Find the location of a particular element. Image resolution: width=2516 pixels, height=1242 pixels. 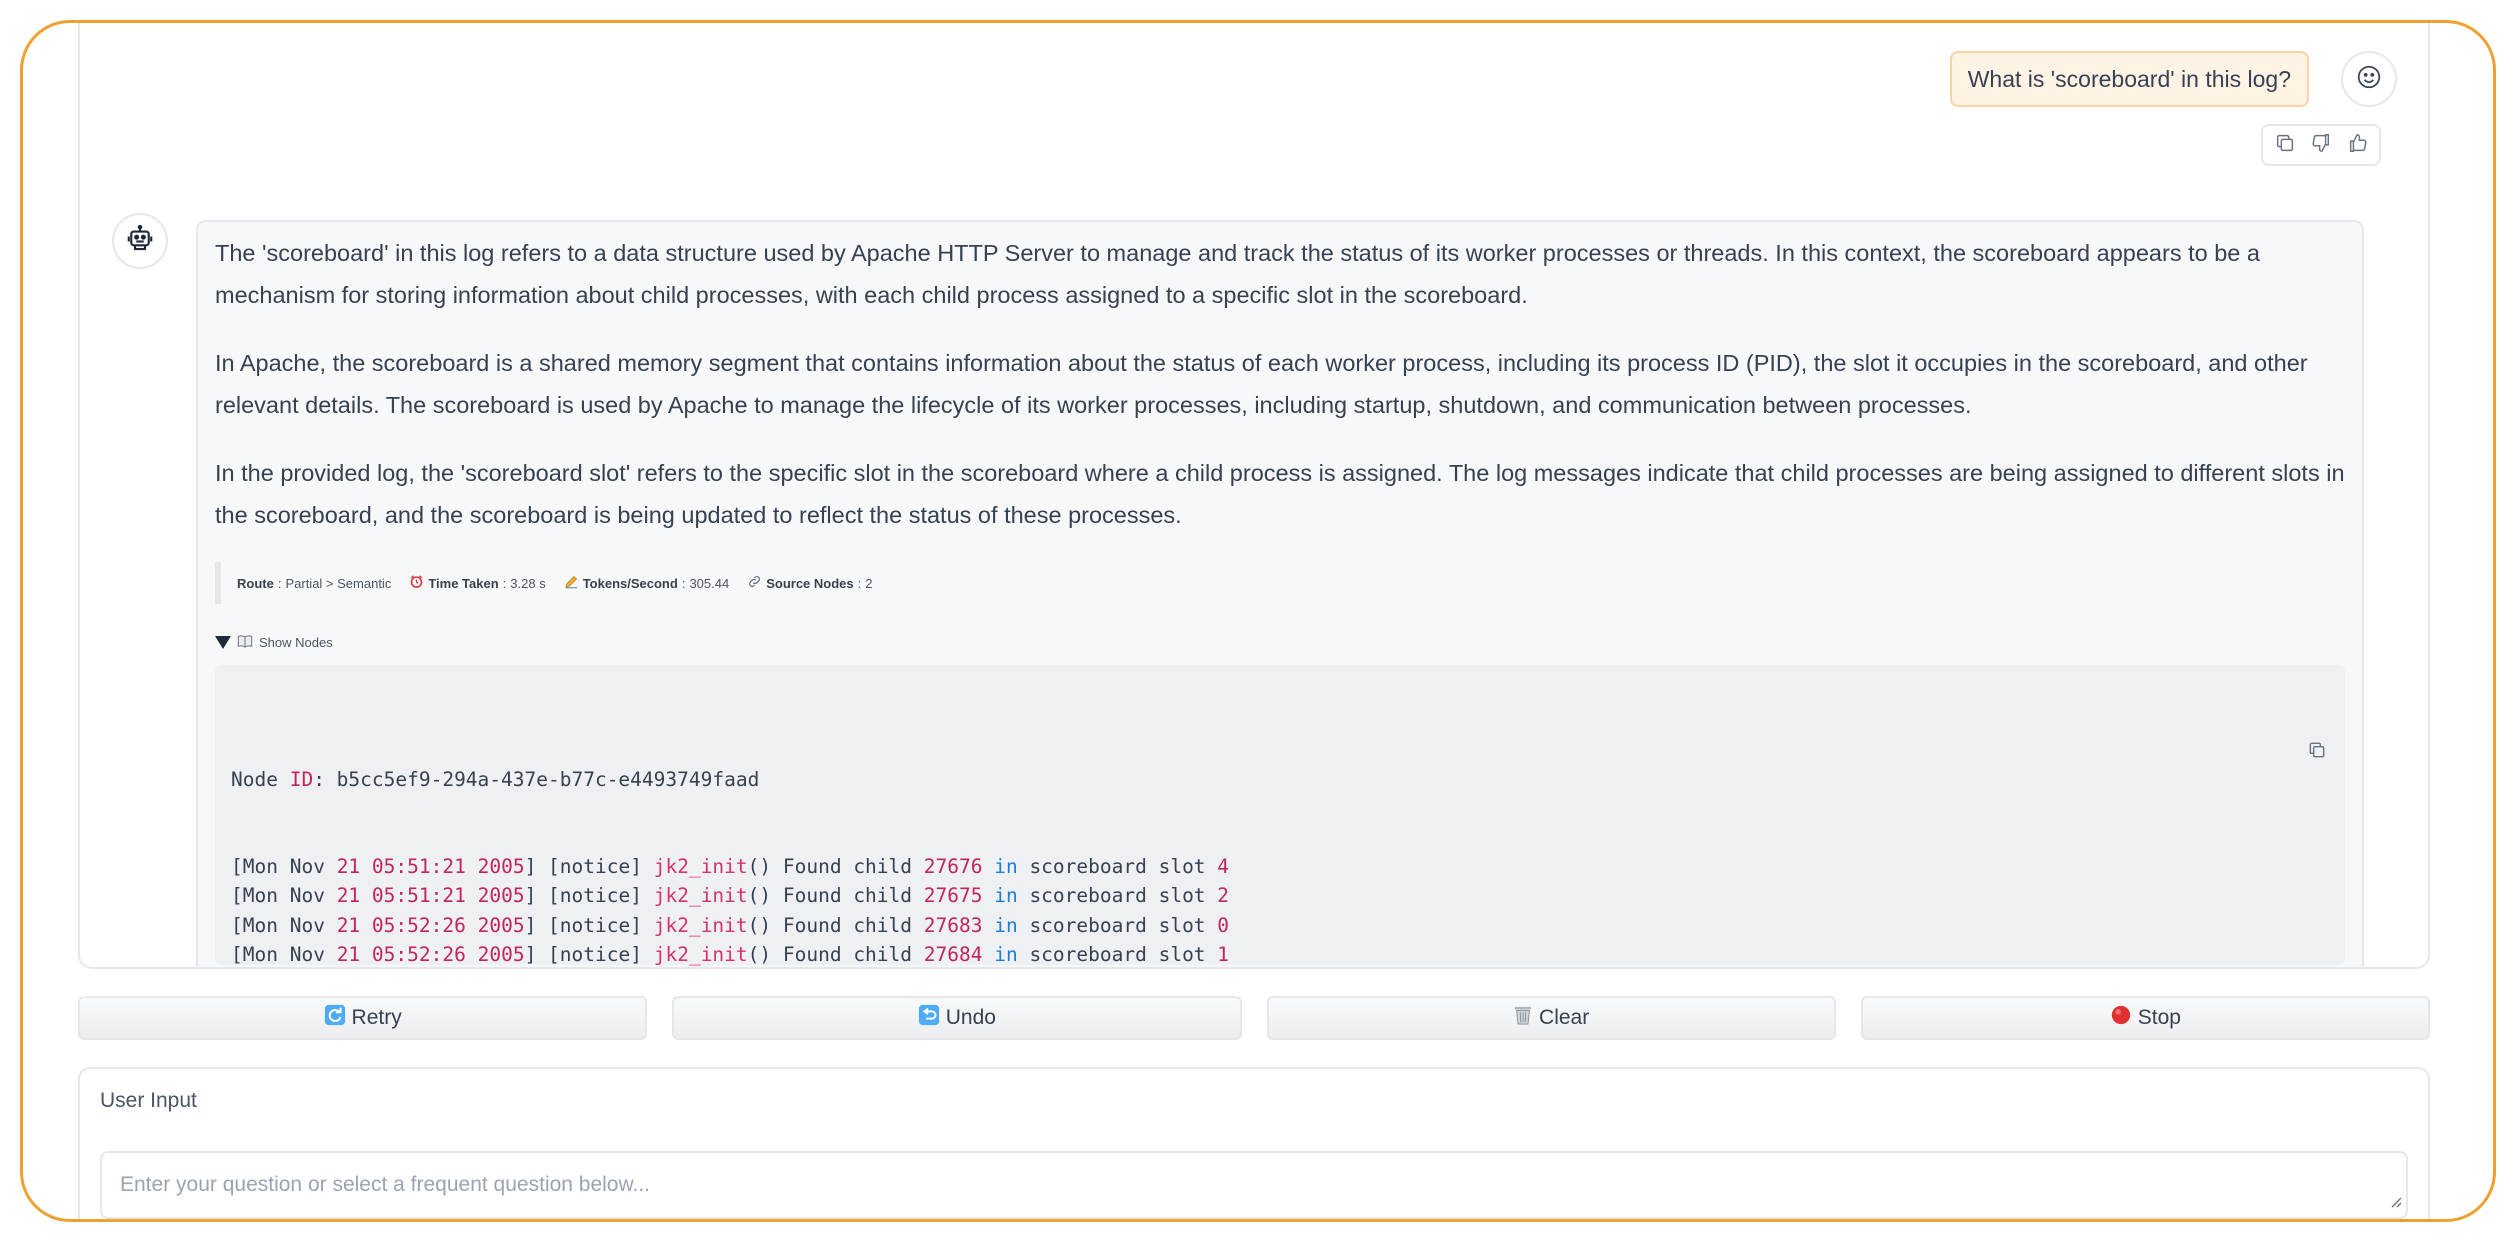

resize-handle-icon is located at coordinates (2396, 1204).